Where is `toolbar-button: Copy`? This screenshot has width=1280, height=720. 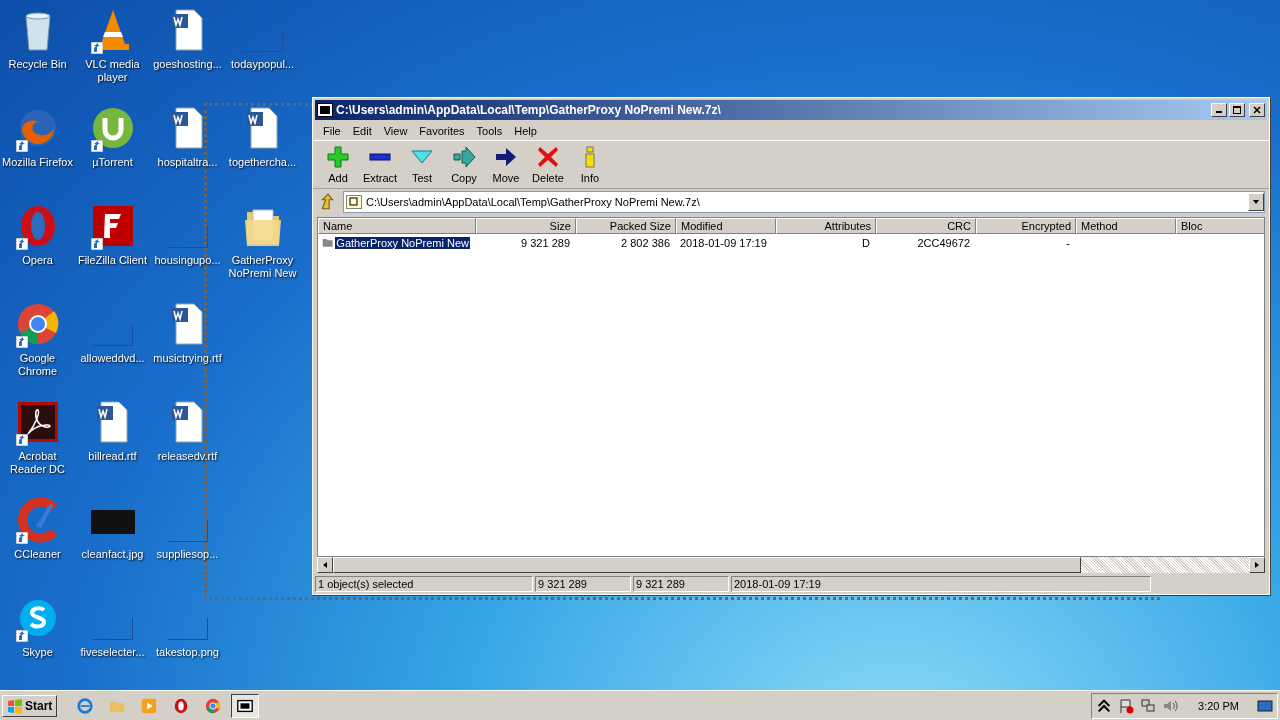 toolbar-button: Copy is located at coordinates (464, 164).